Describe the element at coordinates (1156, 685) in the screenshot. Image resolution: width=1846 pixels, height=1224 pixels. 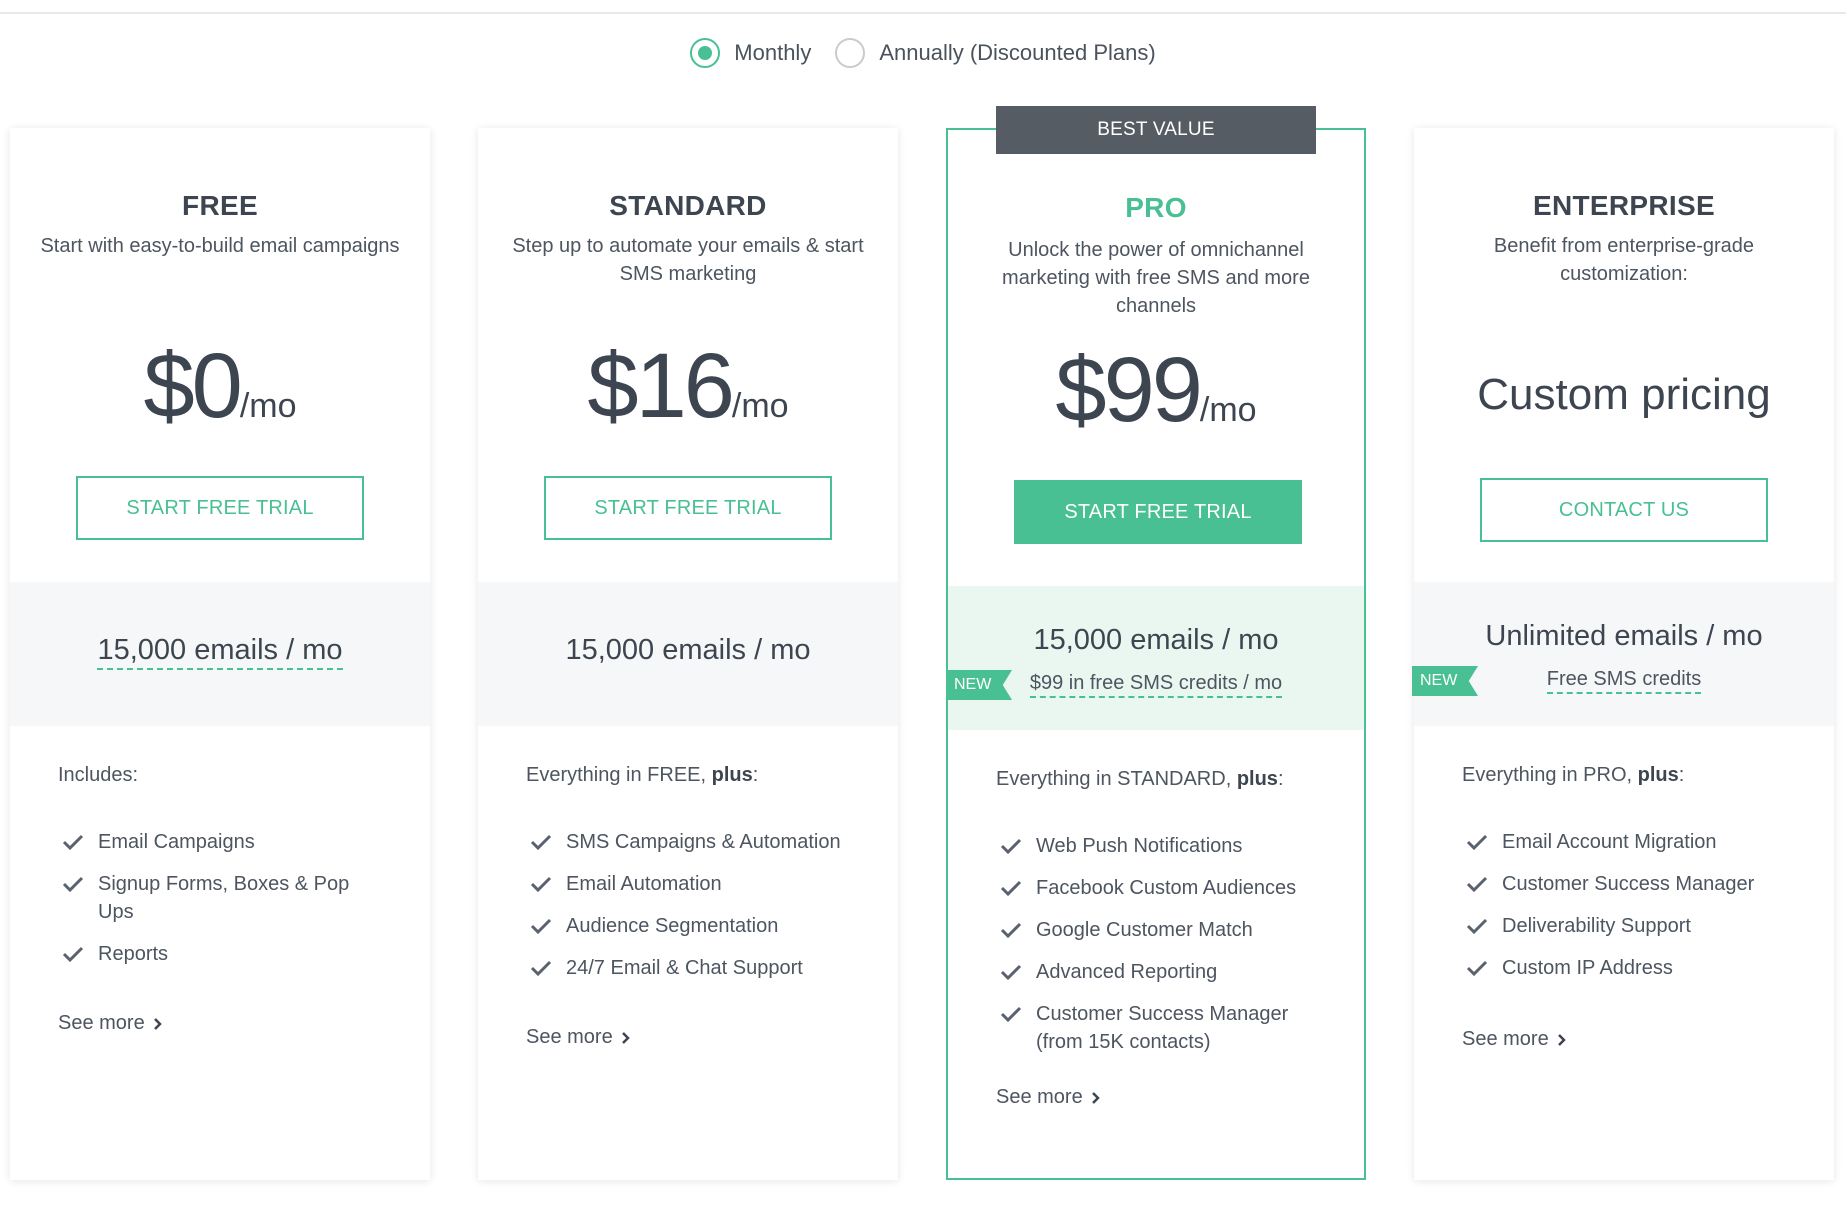
I see `sms-credits: $99 in free SMS credits / mo` at that location.